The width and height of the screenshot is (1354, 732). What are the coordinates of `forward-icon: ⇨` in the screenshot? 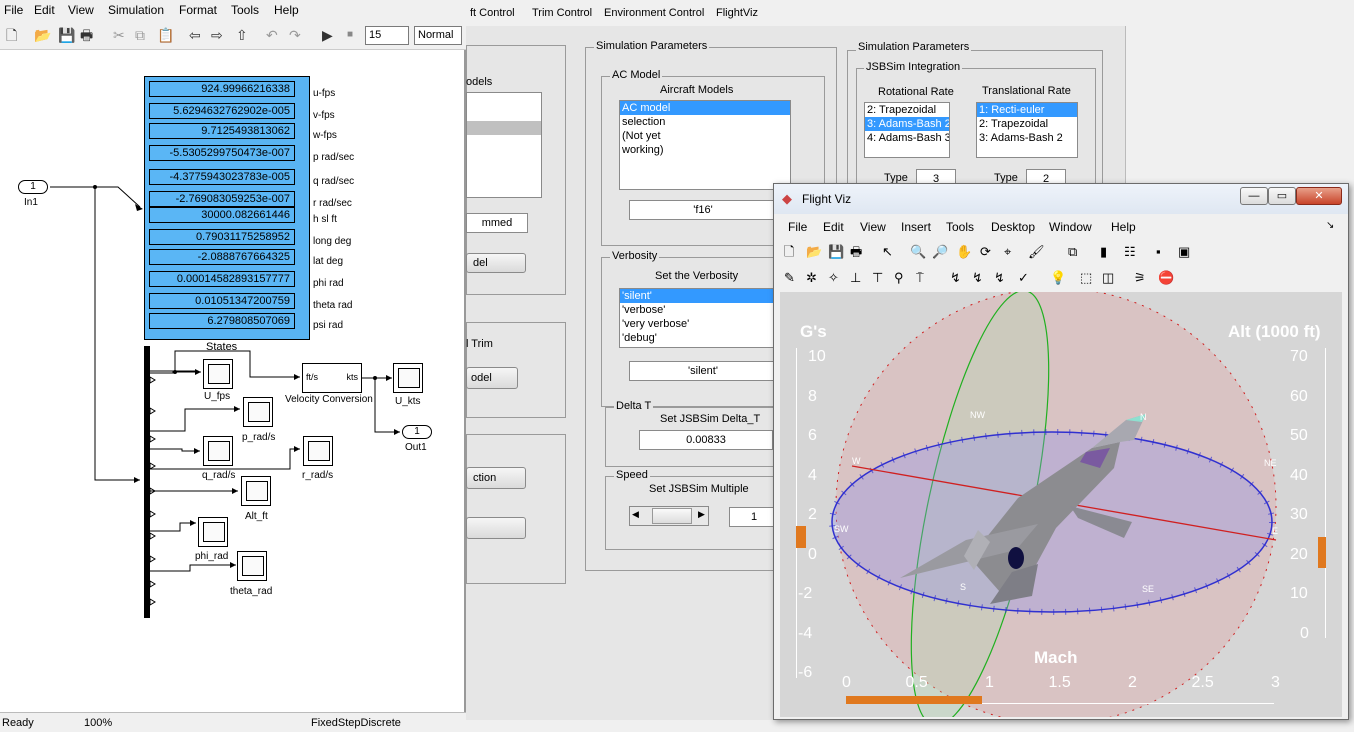 It's located at (217, 35).